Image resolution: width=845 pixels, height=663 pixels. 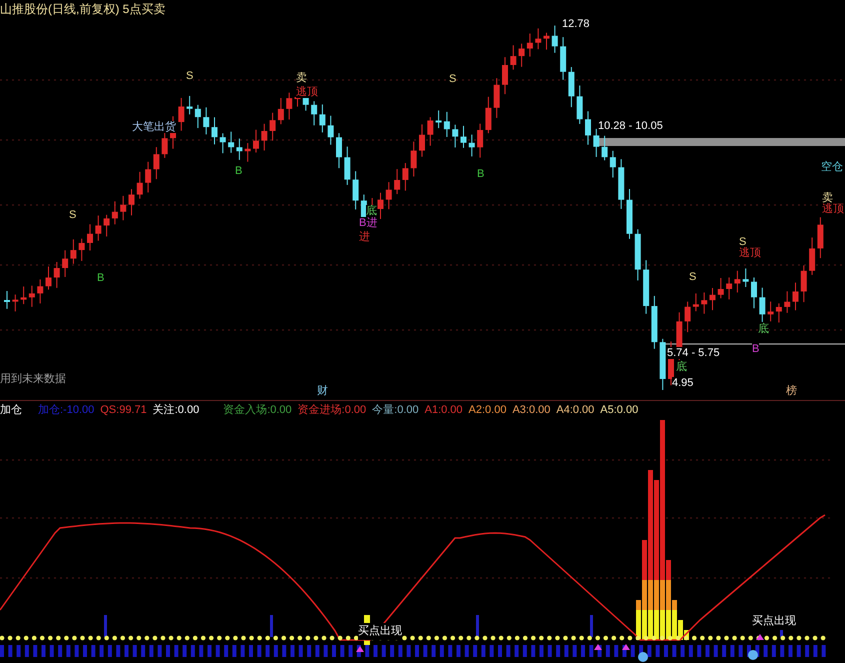 What do you see at coordinates (576, 24) in the screenshot?
I see `chart-label: 12.78` at bounding box center [576, 24].